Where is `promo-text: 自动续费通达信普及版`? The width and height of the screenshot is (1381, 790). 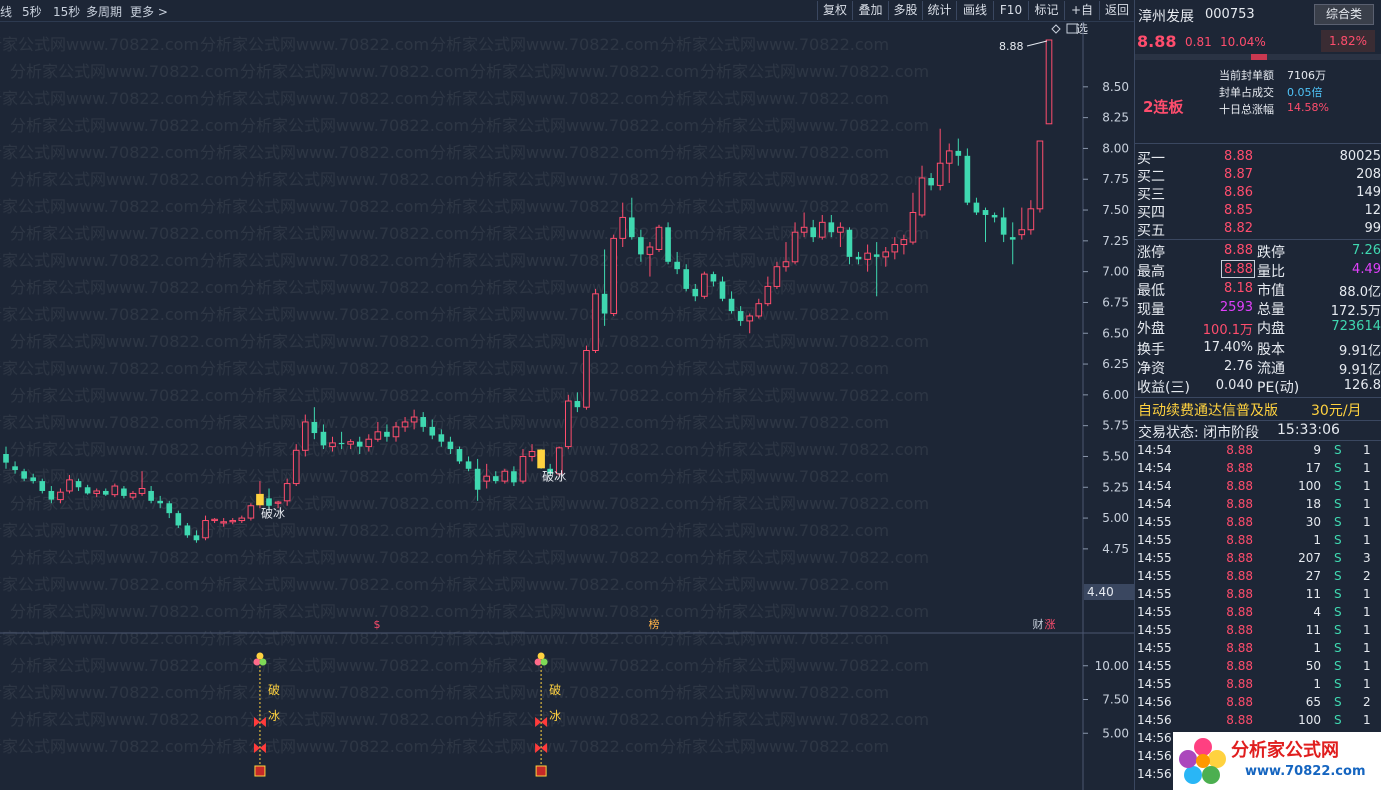
promo-text: 自动续费通达信普及版 is located at coordinates (1208, 410).